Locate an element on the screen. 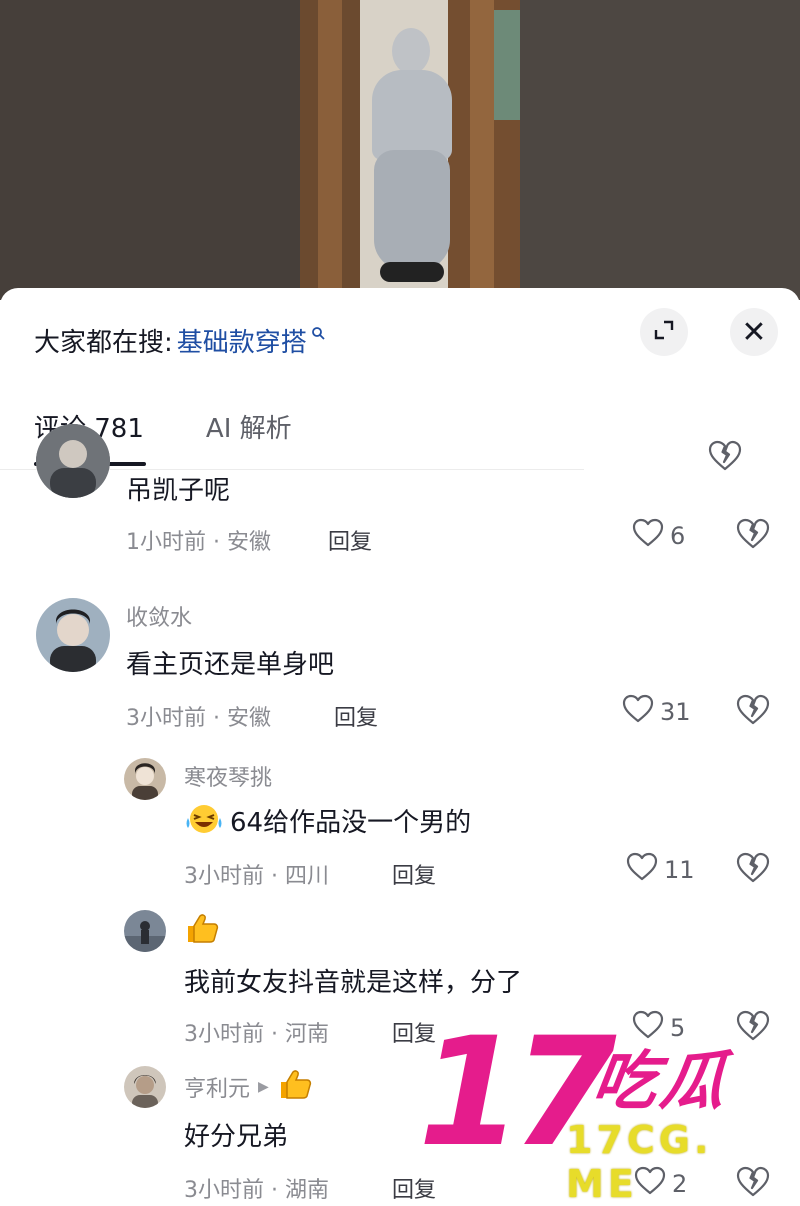 This screenshot has height=1206, width=800. like-count: 11 is located at coordinates (679, 870).